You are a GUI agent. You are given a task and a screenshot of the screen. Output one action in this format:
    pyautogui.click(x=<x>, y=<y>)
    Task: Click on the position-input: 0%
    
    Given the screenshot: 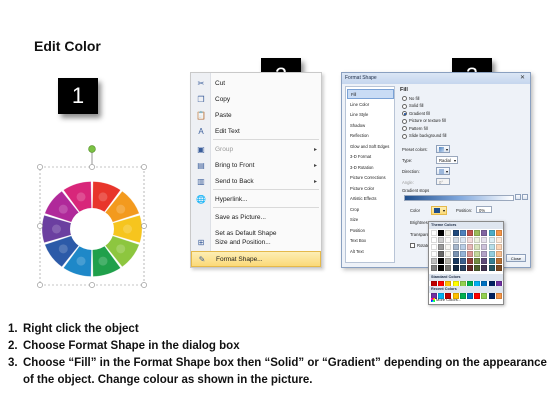 What is the action you would take?
    pyautogui.click(x=484, y=209)
    